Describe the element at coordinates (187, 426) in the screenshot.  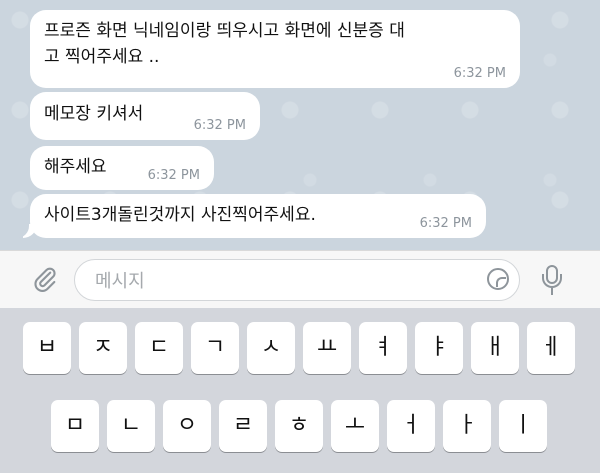
I see `key: ㅇ` at that location.